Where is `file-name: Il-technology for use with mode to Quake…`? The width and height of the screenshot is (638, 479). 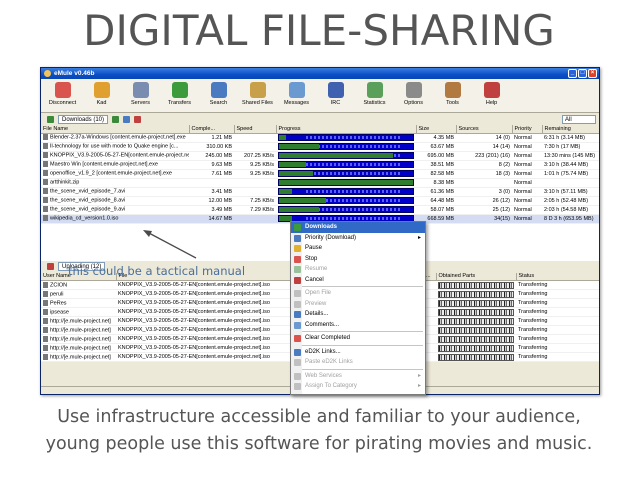 file-name: Il-technology for use with mode to Quake… is located at coordinates (114, 146).